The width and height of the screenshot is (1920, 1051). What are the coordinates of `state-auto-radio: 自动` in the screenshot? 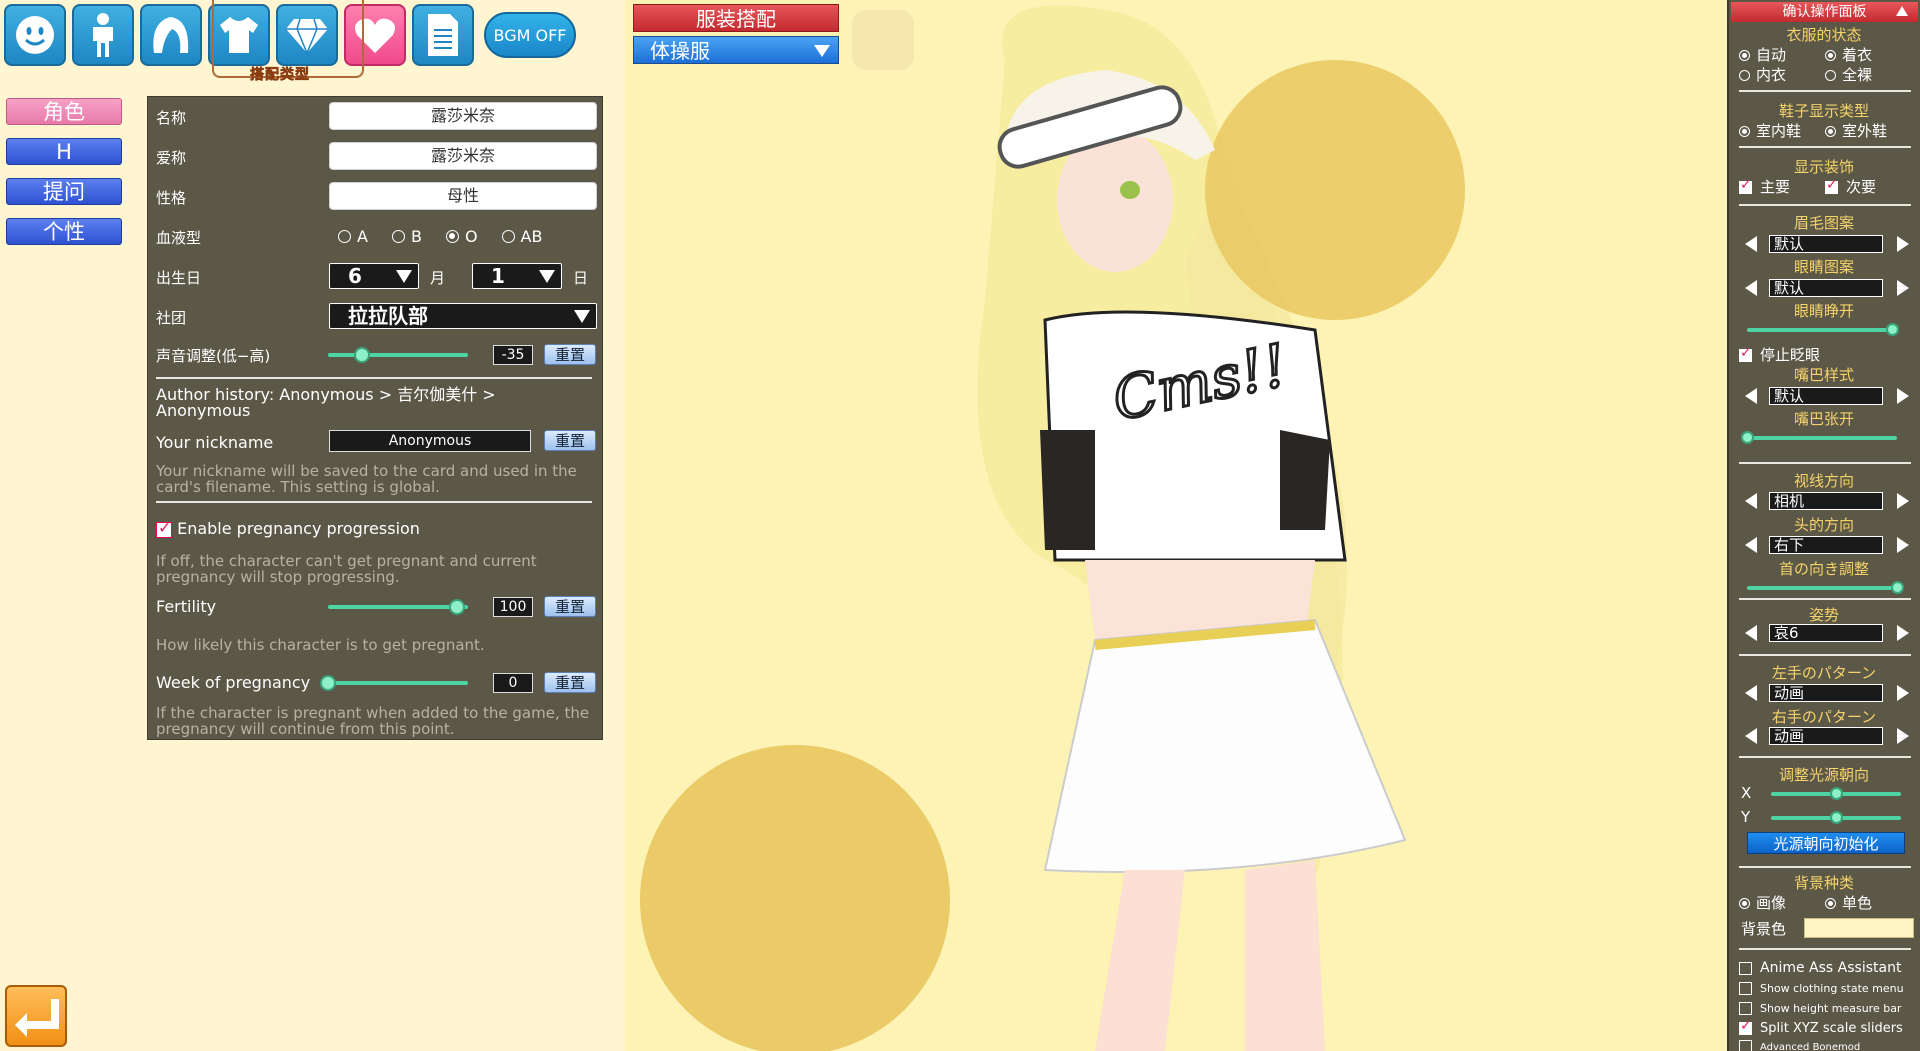 It's located at (1762, 54).